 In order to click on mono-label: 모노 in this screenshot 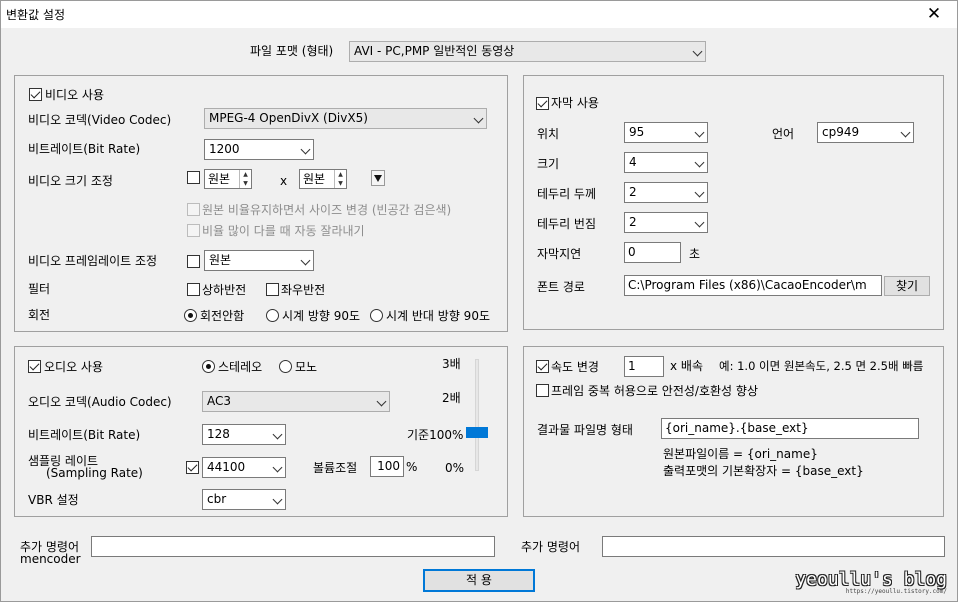, I will do `click(306, 367)`.